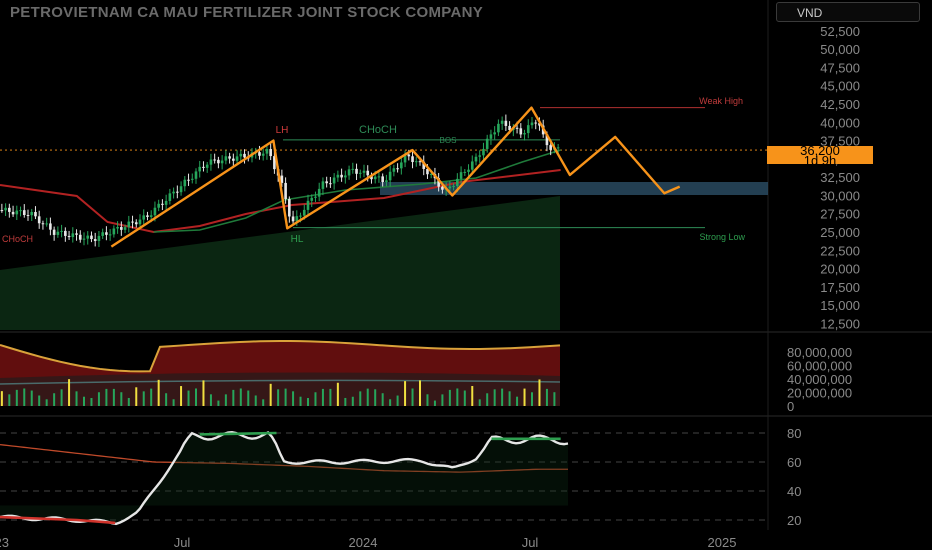  I want to click on price-axis-tick: 25,000, so click(840, 232).